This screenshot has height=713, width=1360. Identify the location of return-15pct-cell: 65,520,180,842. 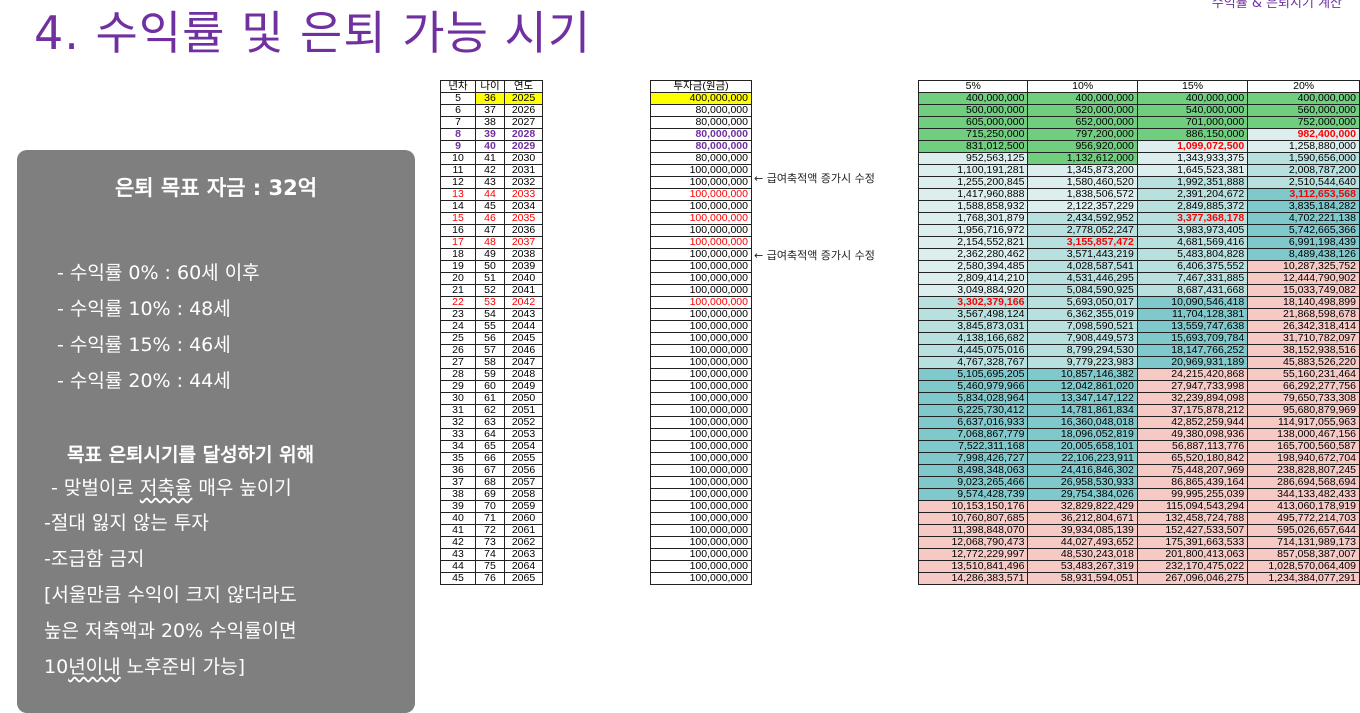
(1192, 458).